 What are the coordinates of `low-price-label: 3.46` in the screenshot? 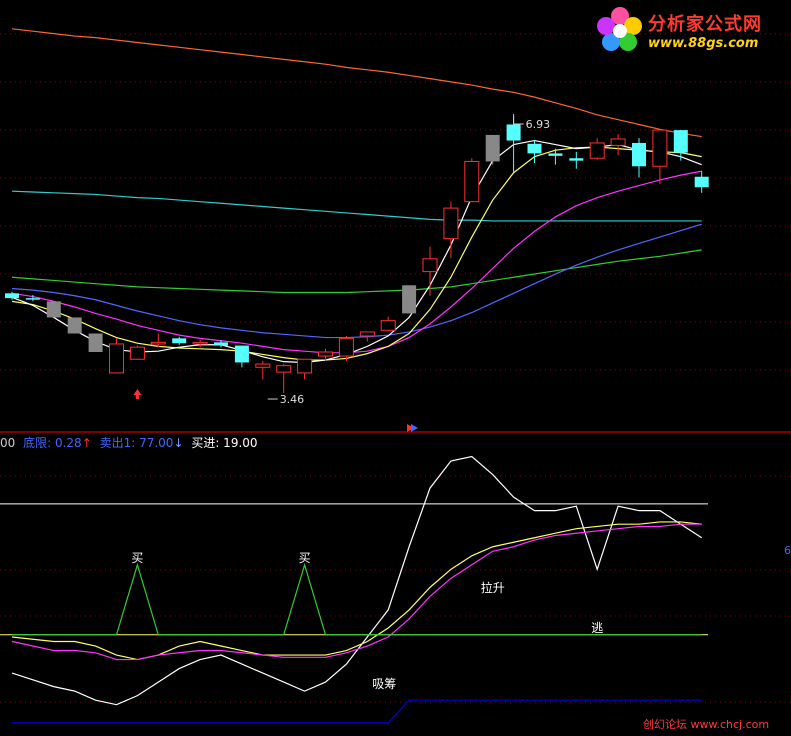 It's located at (292, 399).